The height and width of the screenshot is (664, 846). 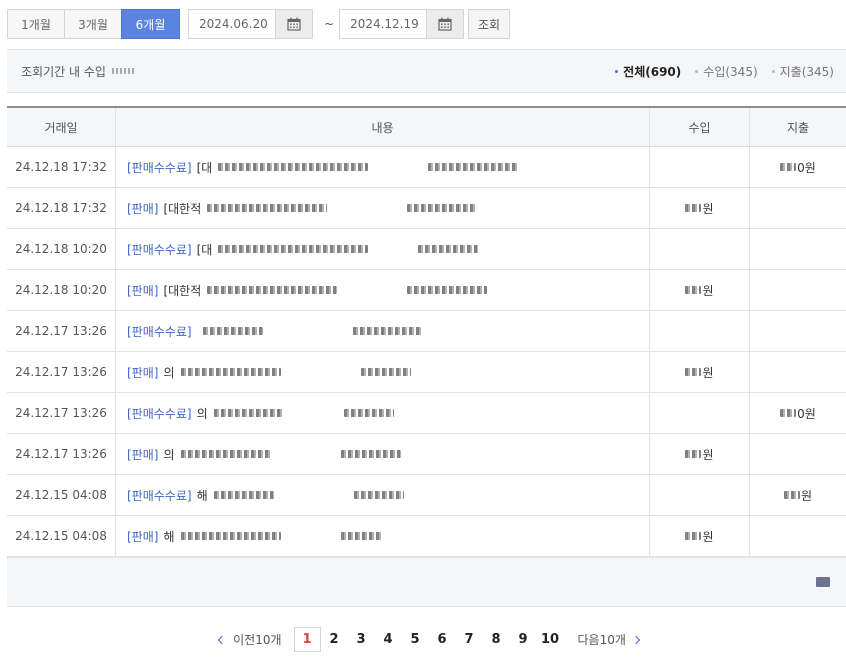 I want to click on table-row: 24.12.18 17:32 [판매] [대한적 원, so click(x=426, y=208).